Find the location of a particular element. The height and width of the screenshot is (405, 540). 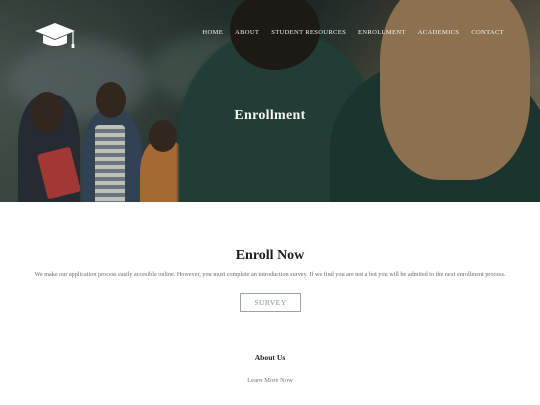

learn-more-link: Learn More Now is located at coordinates (270, 380).